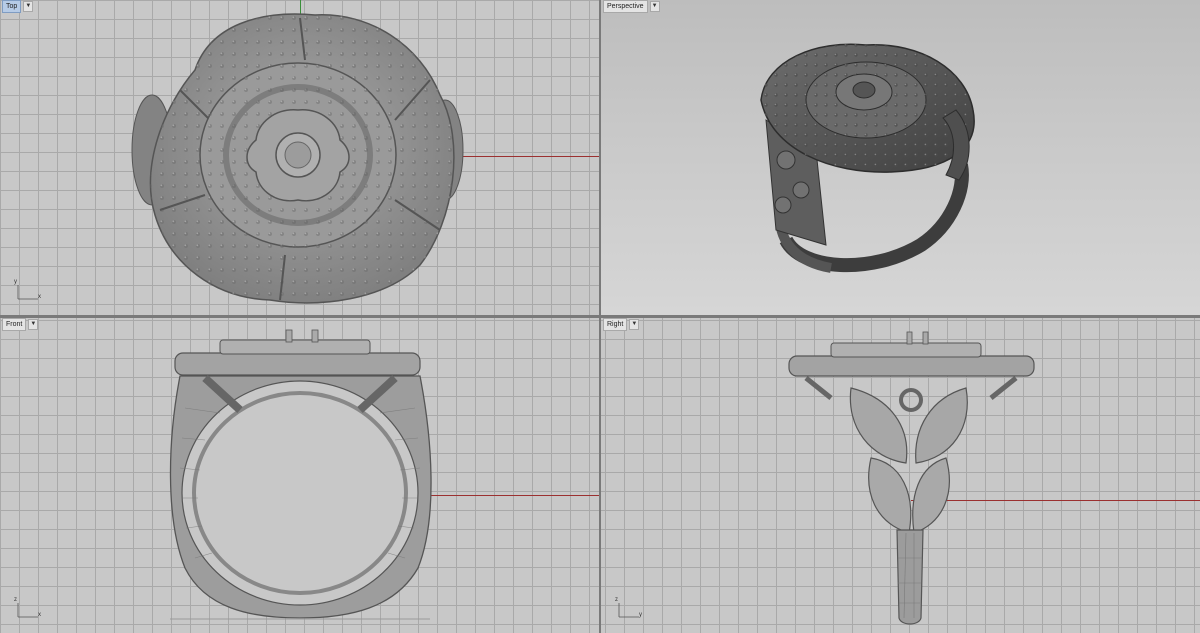  What do you see at coordinates (14, 324) in the screenshot?
I see `viewport-name: Front` at bounding box center [14, 324].